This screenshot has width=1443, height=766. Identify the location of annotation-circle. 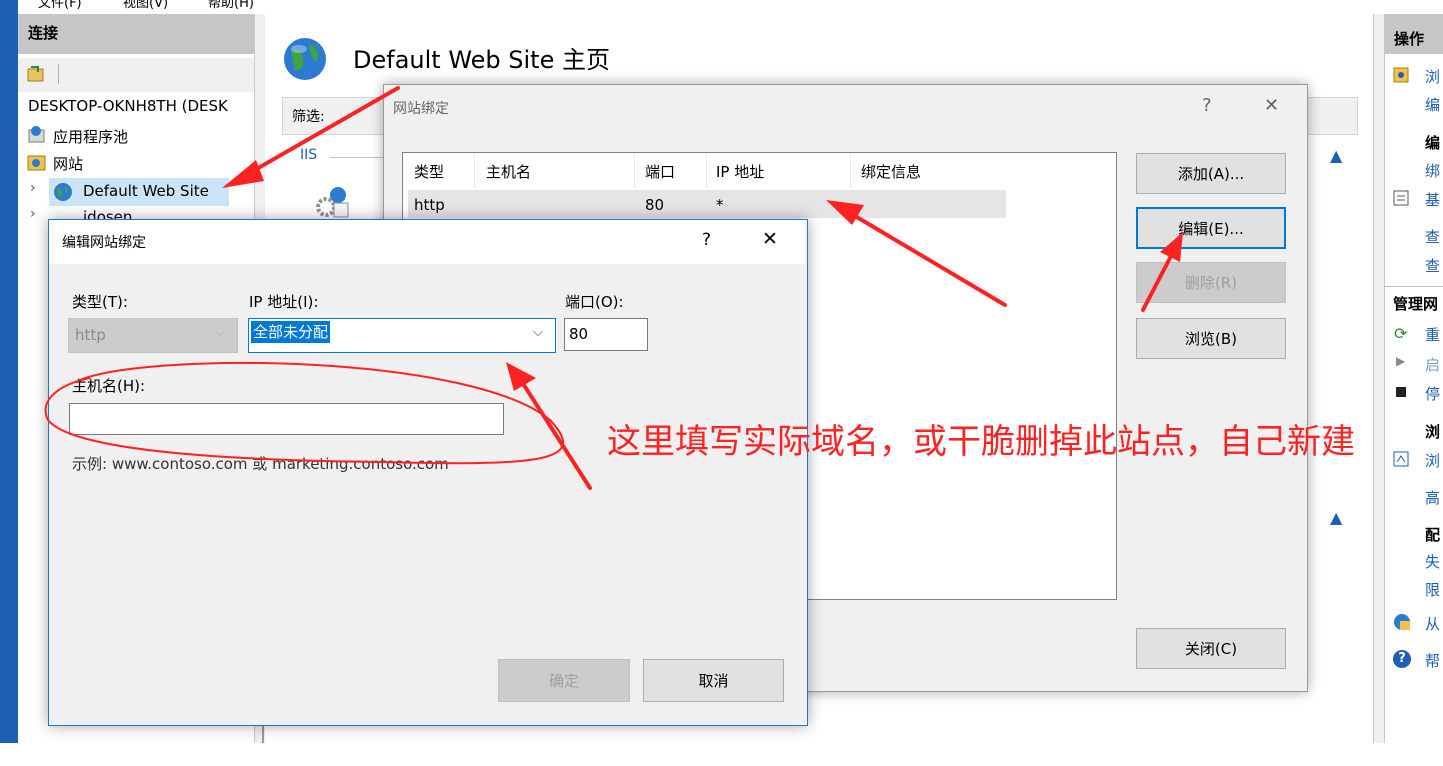
(304, 413).